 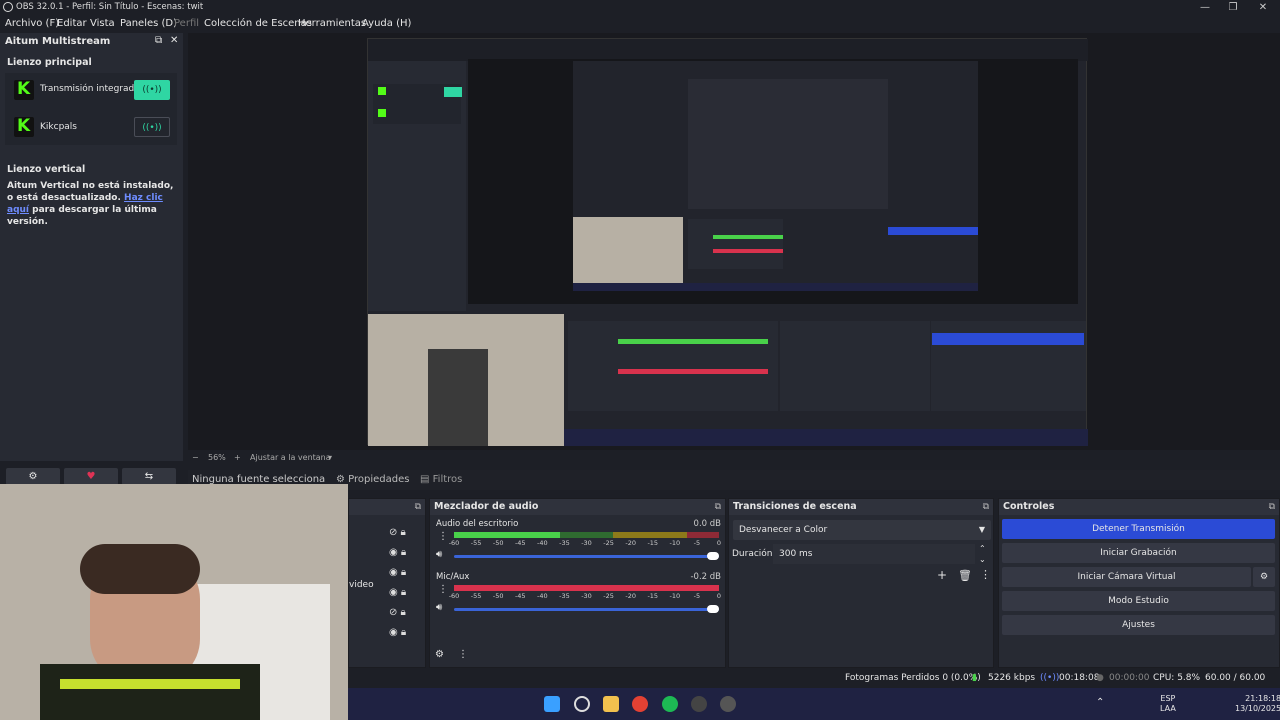 What do you see at coordinates (174, 40) in the screenshot?
I see `dock-close-icon: ✕` at bounding box center [174, 40].